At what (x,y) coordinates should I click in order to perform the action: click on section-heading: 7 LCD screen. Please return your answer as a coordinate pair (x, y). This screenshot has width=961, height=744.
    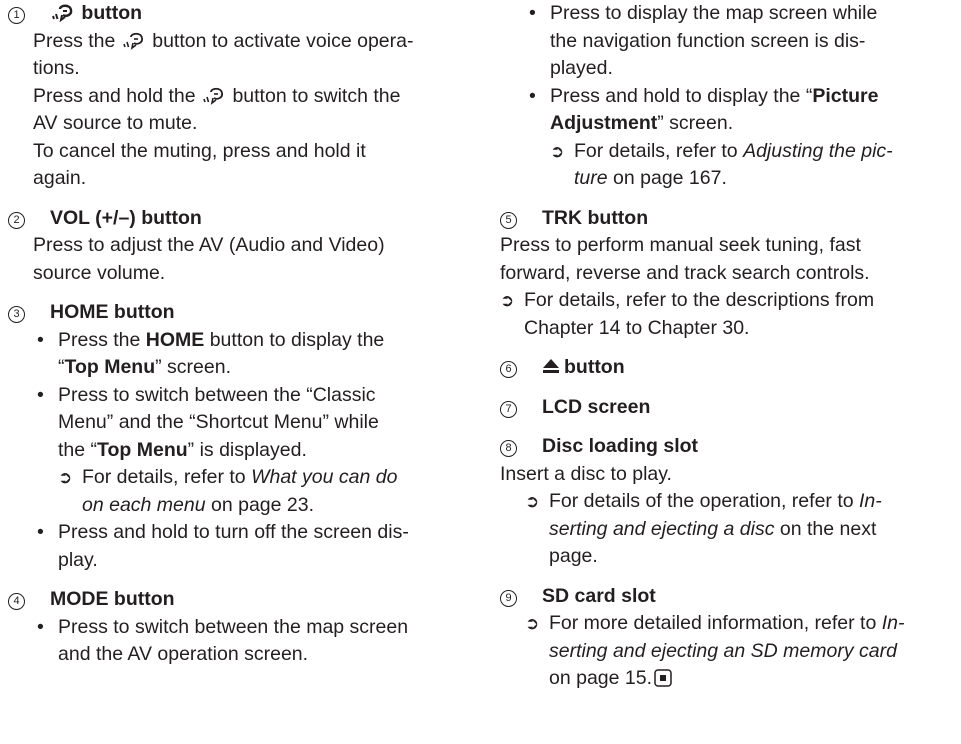
    Looking at the image, I should click on (727, 408).